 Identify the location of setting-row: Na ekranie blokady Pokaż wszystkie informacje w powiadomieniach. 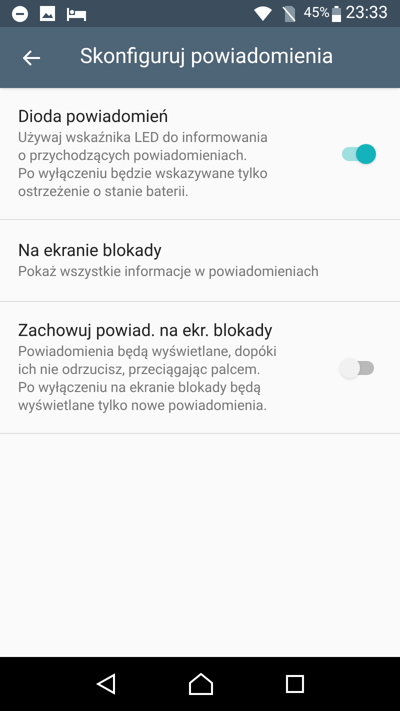
(200, 261).